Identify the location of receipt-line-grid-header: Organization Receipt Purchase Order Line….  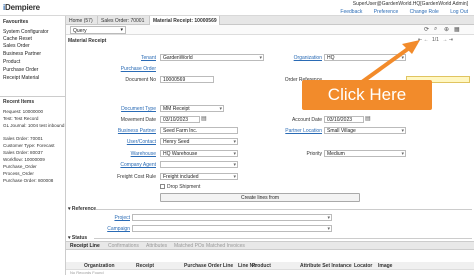
(270, 266).